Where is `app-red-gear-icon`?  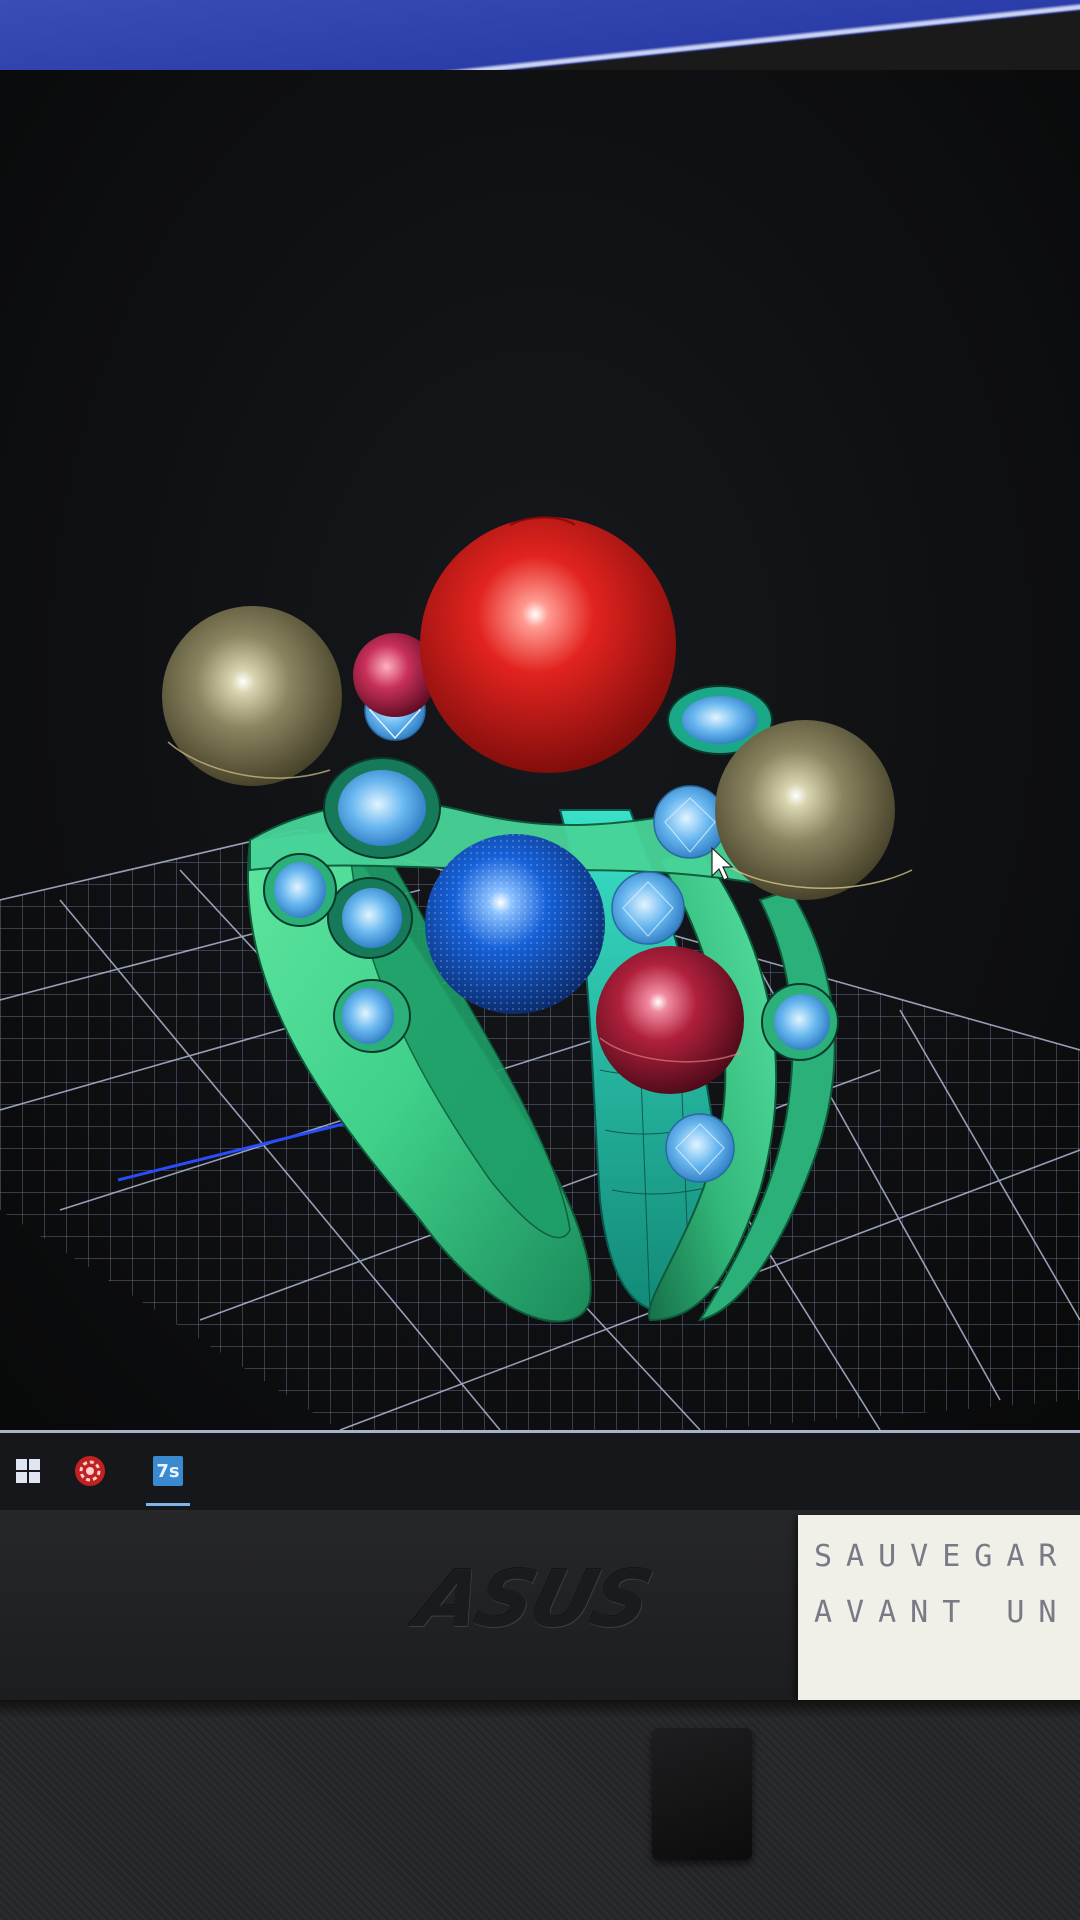 app-red-gear-icon is located at coordinates (90, 1471).